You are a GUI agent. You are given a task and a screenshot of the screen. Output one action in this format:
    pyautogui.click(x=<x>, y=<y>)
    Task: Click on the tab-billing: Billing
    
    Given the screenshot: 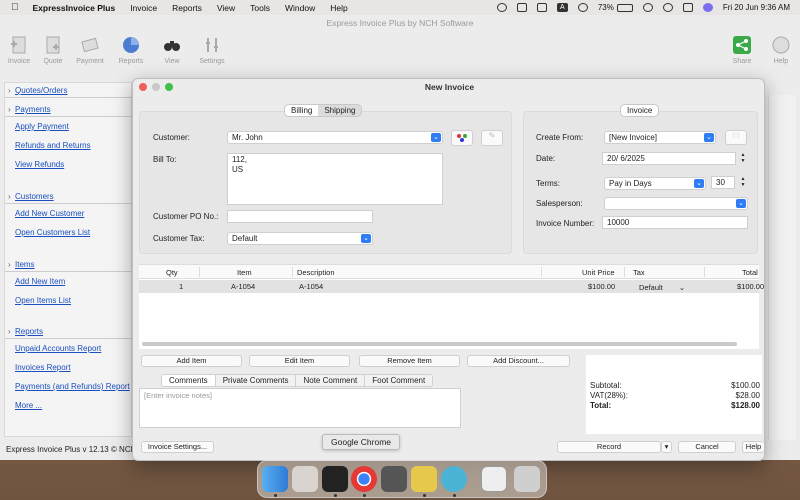 What is the action you would take?
    pyautogui.click(x=302, y=110)
    